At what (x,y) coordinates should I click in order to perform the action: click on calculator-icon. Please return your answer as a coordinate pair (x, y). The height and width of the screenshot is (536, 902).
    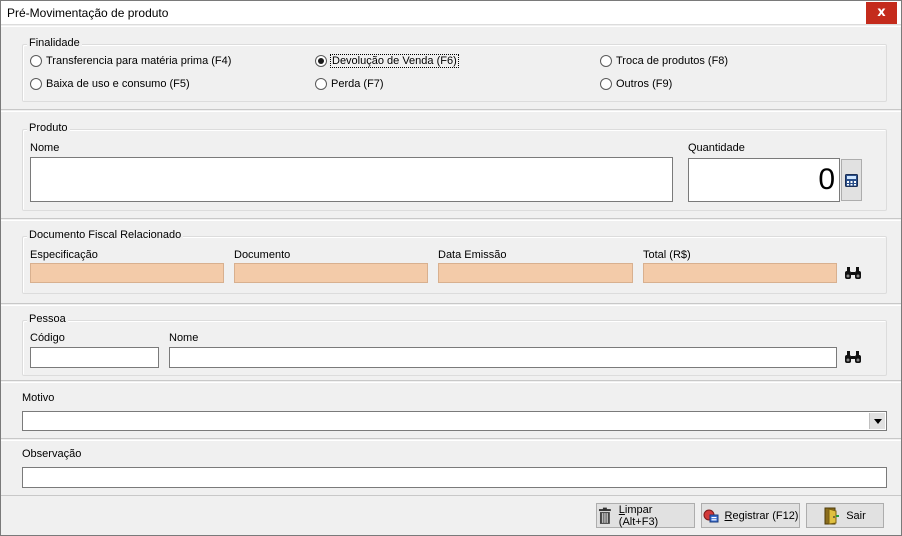
    Looking at the image, I should click on (851, 180).